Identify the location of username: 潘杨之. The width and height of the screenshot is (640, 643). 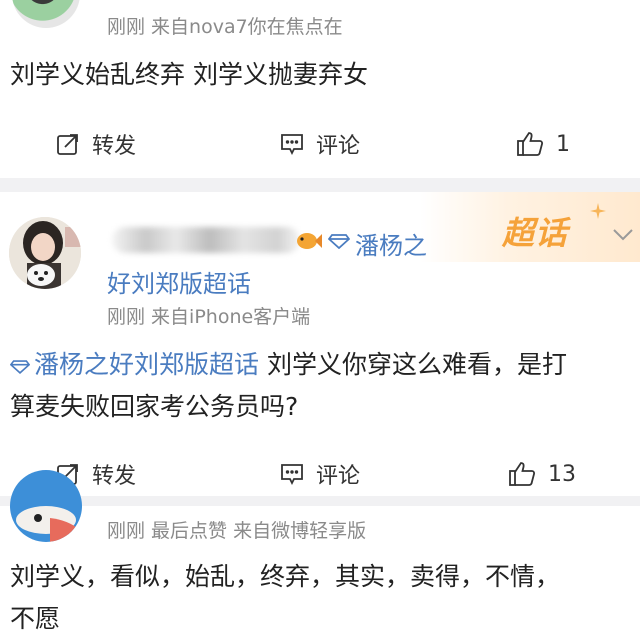
(391, 243).